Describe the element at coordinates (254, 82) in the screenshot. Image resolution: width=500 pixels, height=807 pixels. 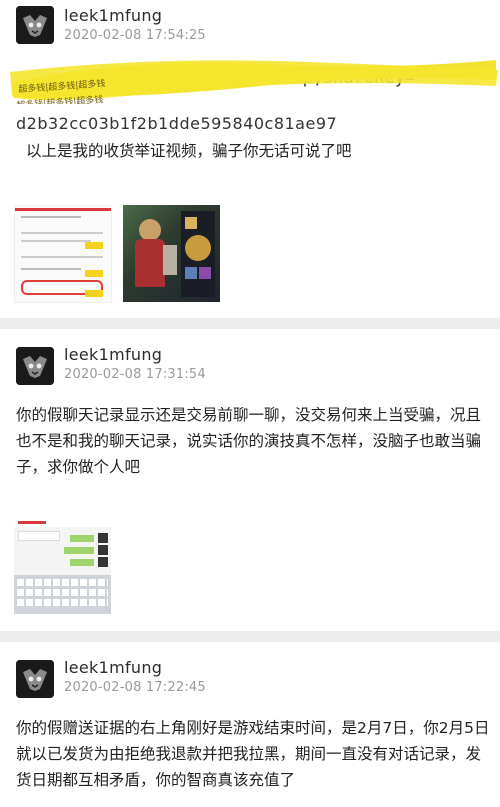
I see `censor-scribble: 超多钱|超多钱|超多钱 超多钱|超多钱|超多钱` at that location.